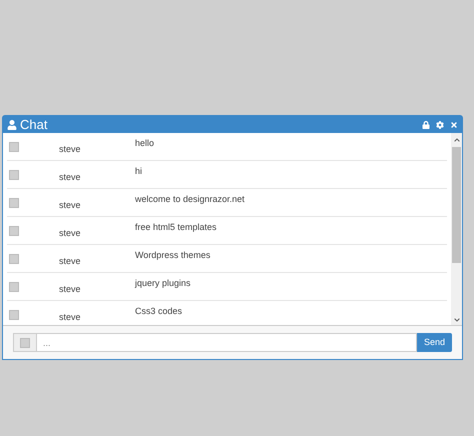  I want to click on message-text: jquery plugins, so click(163, 283).